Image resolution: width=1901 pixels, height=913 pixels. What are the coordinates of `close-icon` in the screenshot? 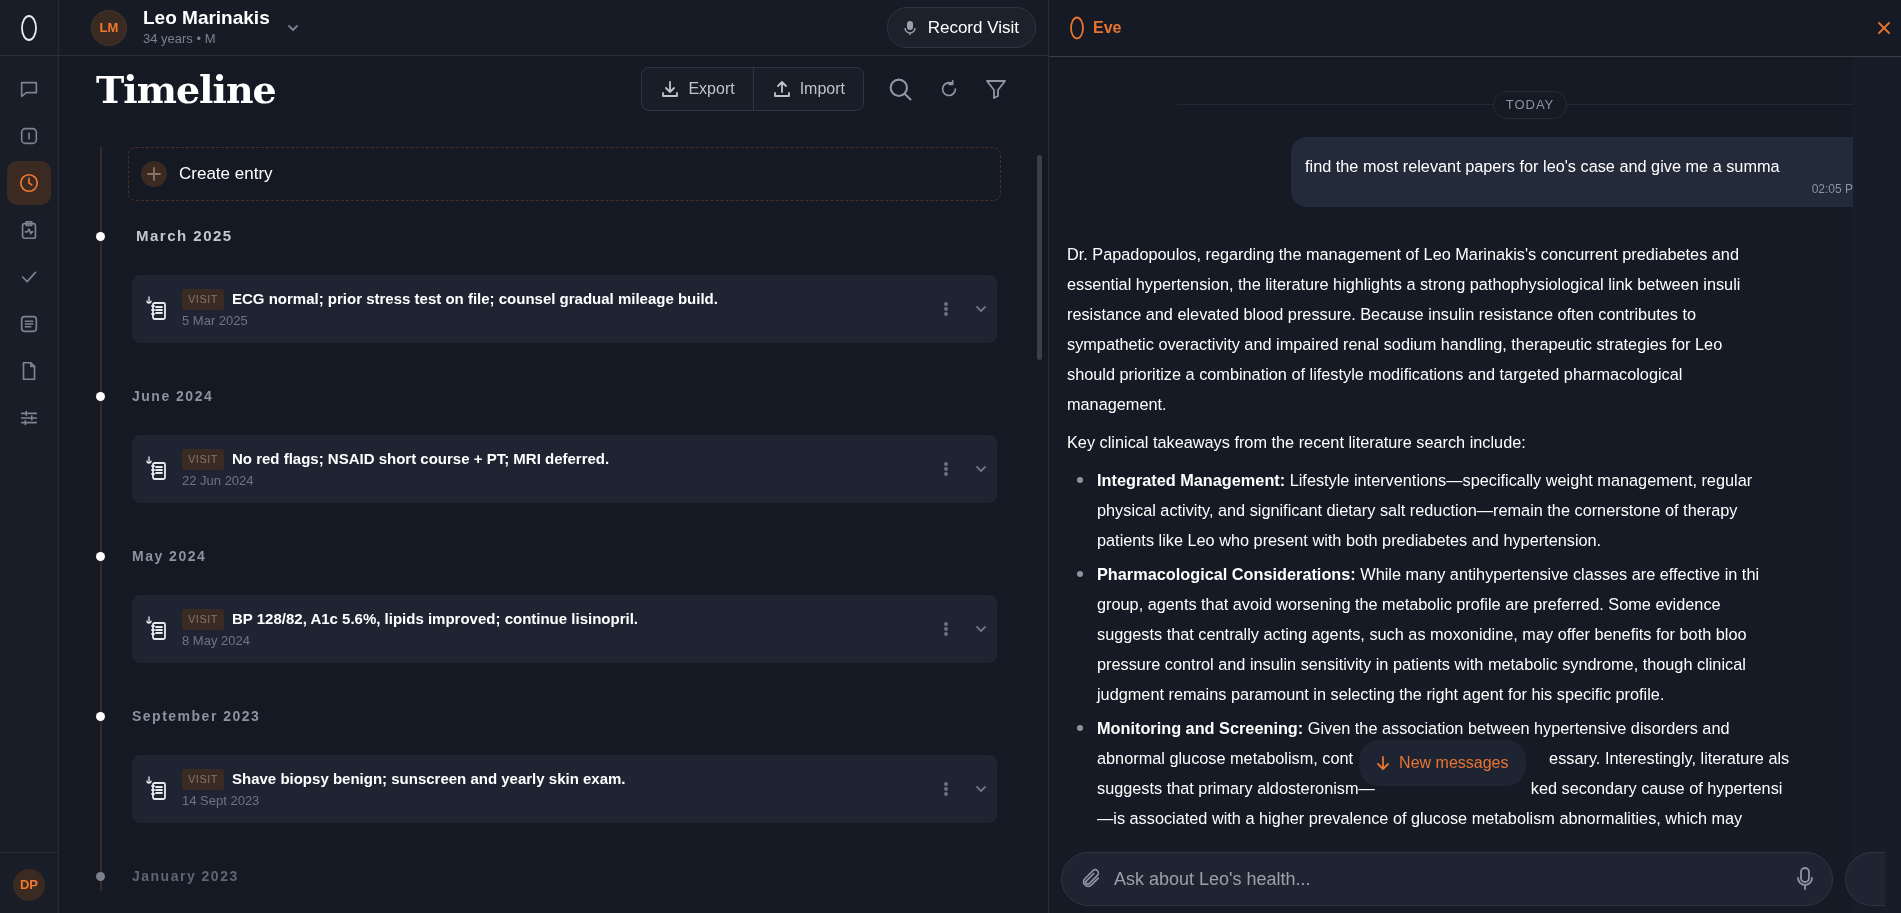 It's located at (1884, 28).